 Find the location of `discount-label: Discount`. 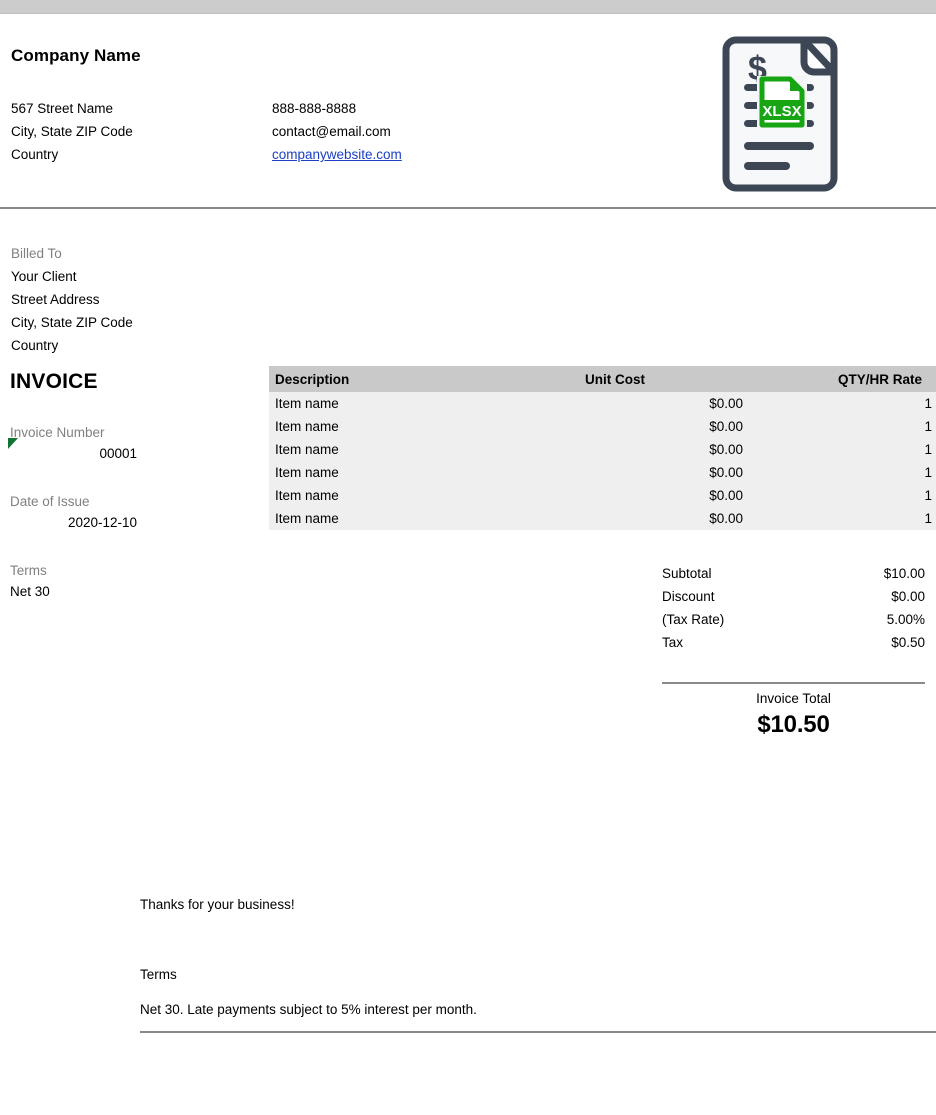

discount-label: Discount is located at coordinates (688, 596).